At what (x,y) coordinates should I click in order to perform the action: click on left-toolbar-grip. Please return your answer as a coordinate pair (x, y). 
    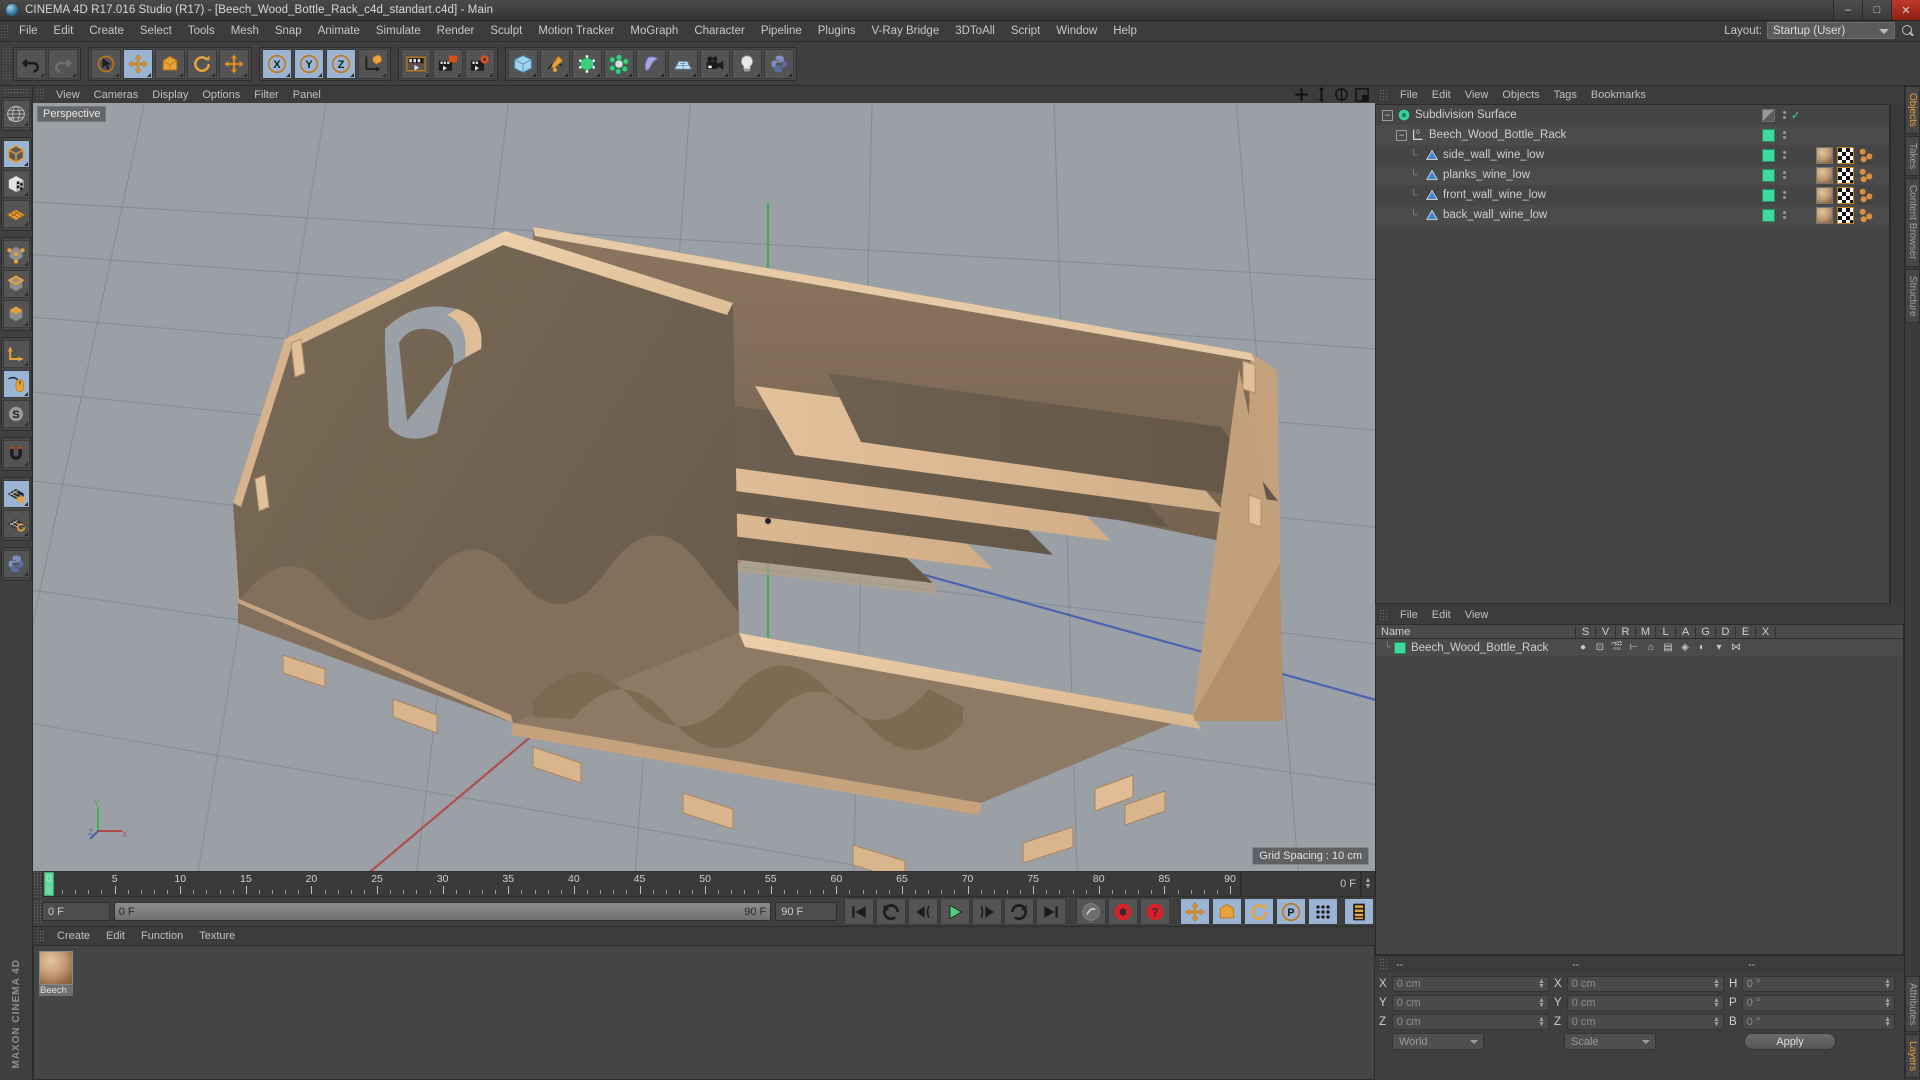
    Looking at the image, I should click on (16, 91).